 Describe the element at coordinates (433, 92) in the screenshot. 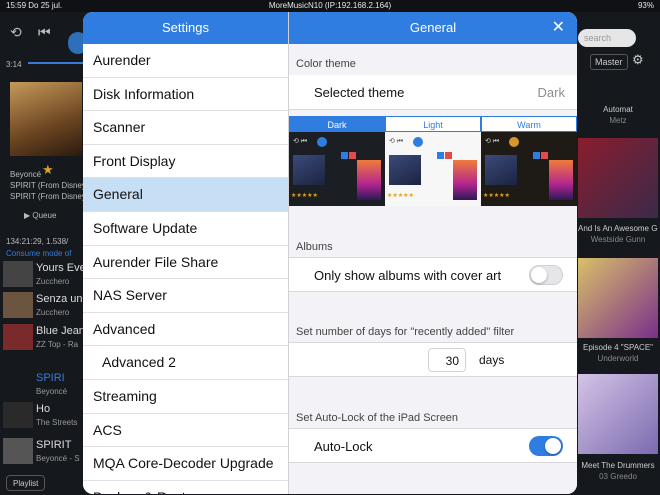

I see `selected-theme-row: Selected theme Dark` at that location.